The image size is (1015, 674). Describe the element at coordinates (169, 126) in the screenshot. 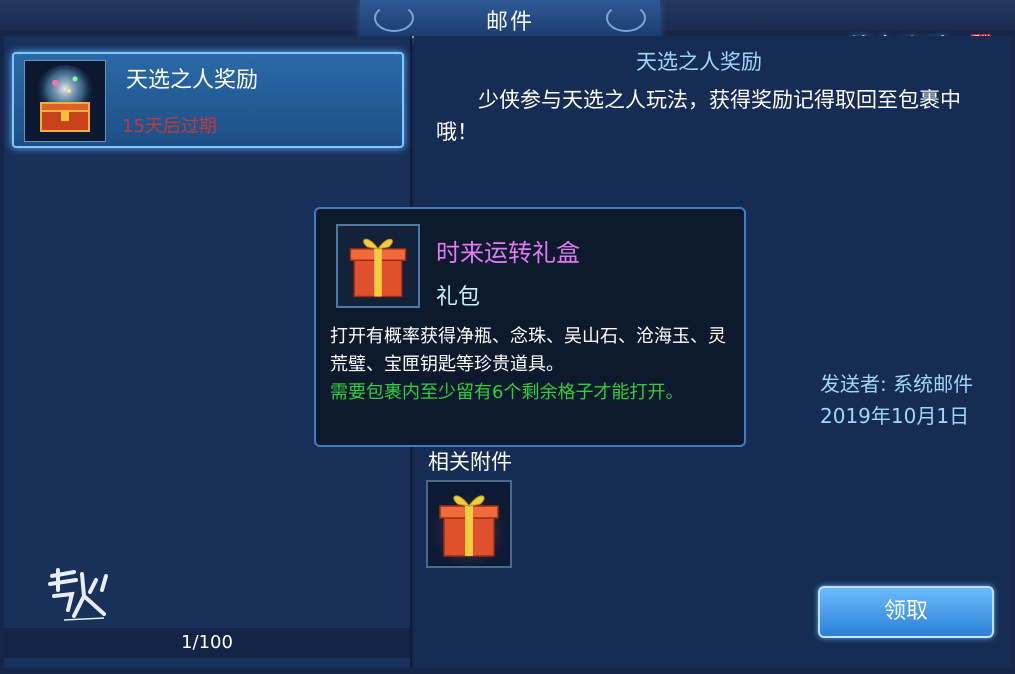

I see `mail-item-expire: 15天后过期` at that location.